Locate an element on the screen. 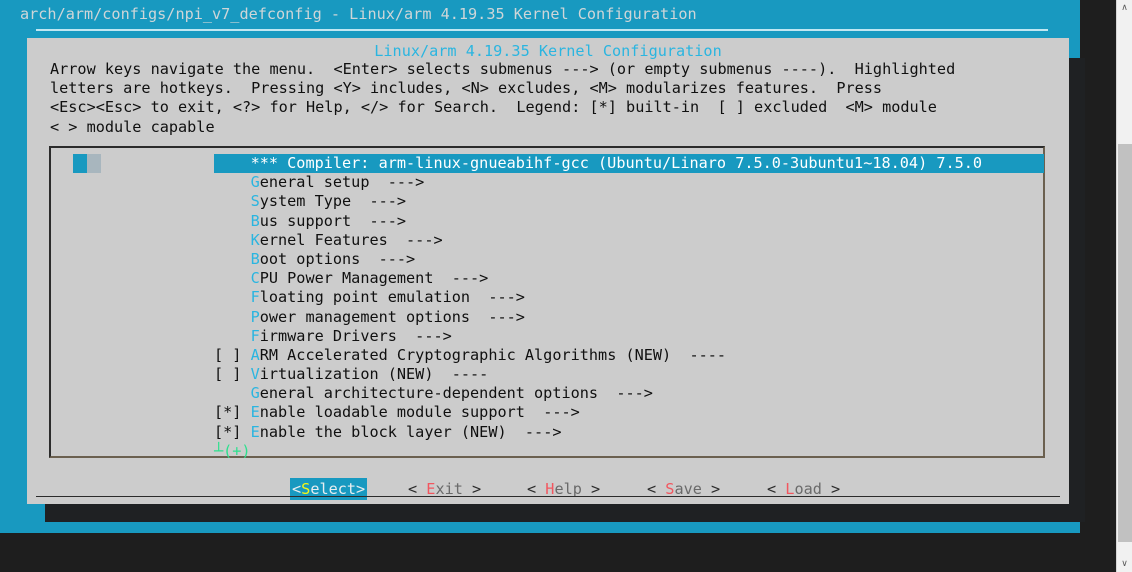  menu-item-label: loating point emulation is located at coordinates (365, 297).